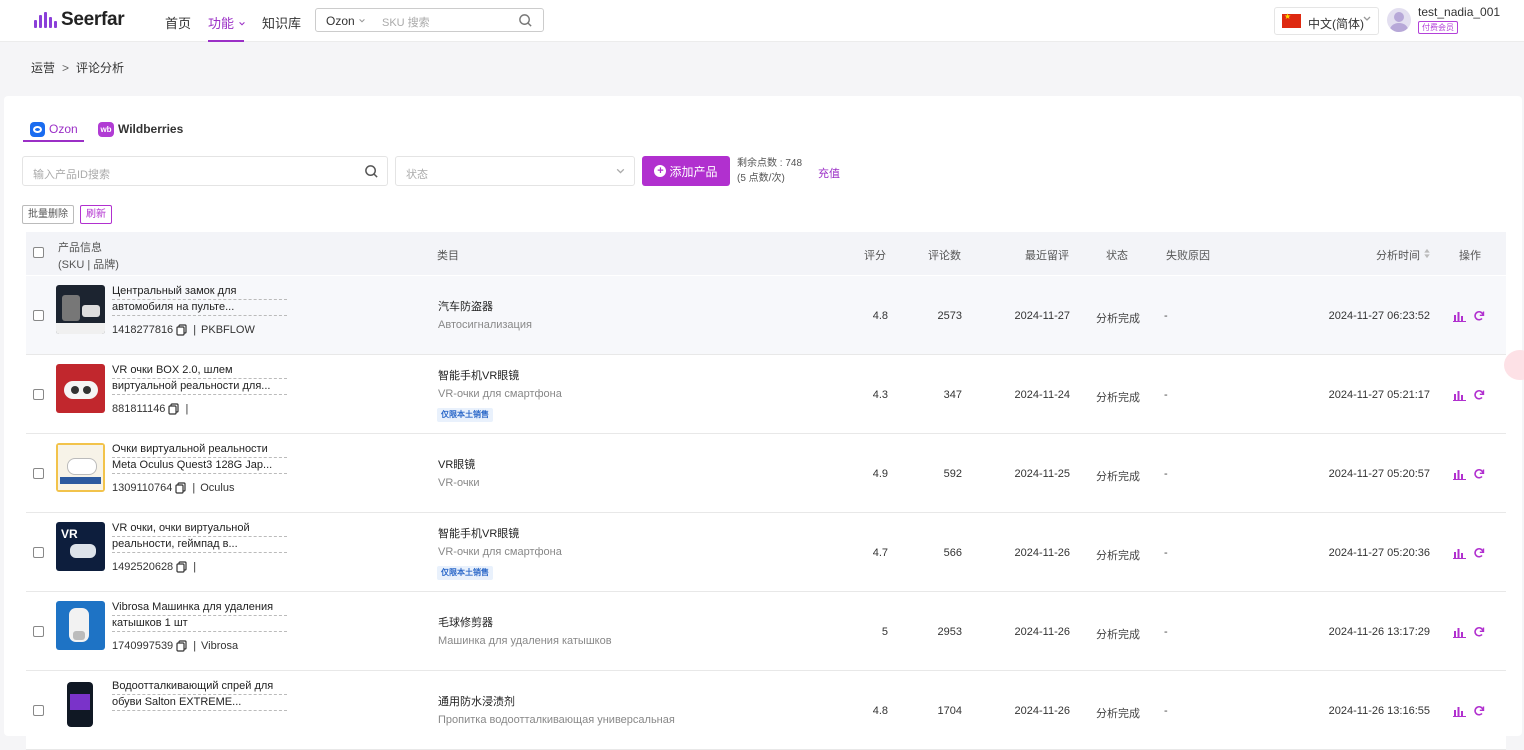 The image size is (1524, 750). Describe the element at coordinates (199, 450) in the screenshot. I see `product-name-line1: Очки виртуальной реальности` at that location.